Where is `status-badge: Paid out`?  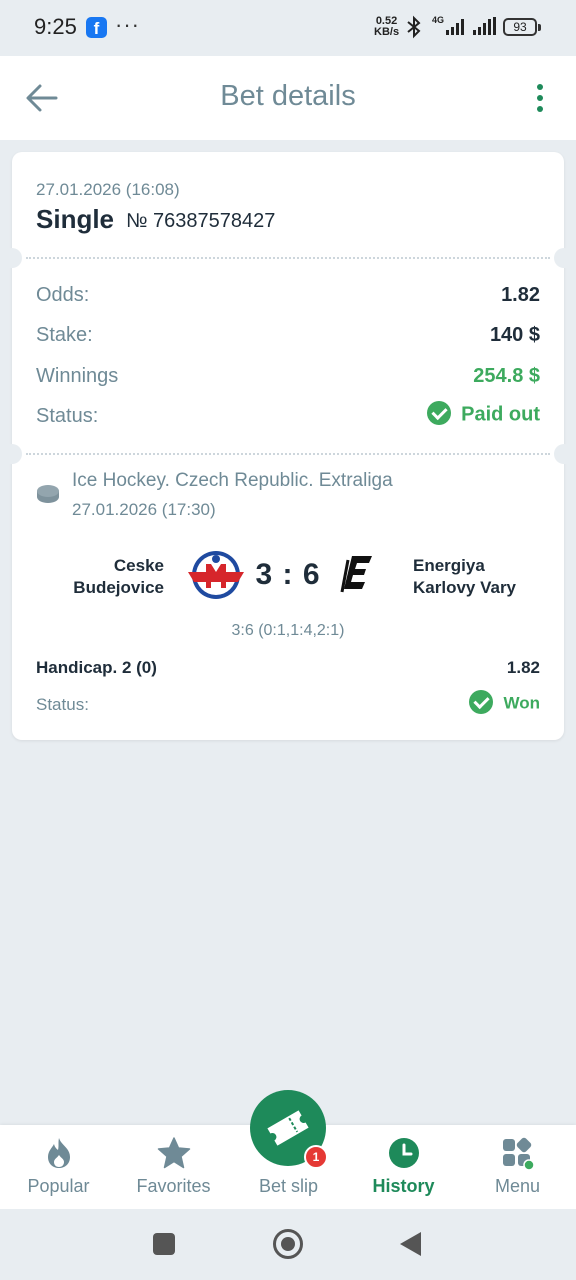 status-badge: Paid out is located at coordinates (483, 414).